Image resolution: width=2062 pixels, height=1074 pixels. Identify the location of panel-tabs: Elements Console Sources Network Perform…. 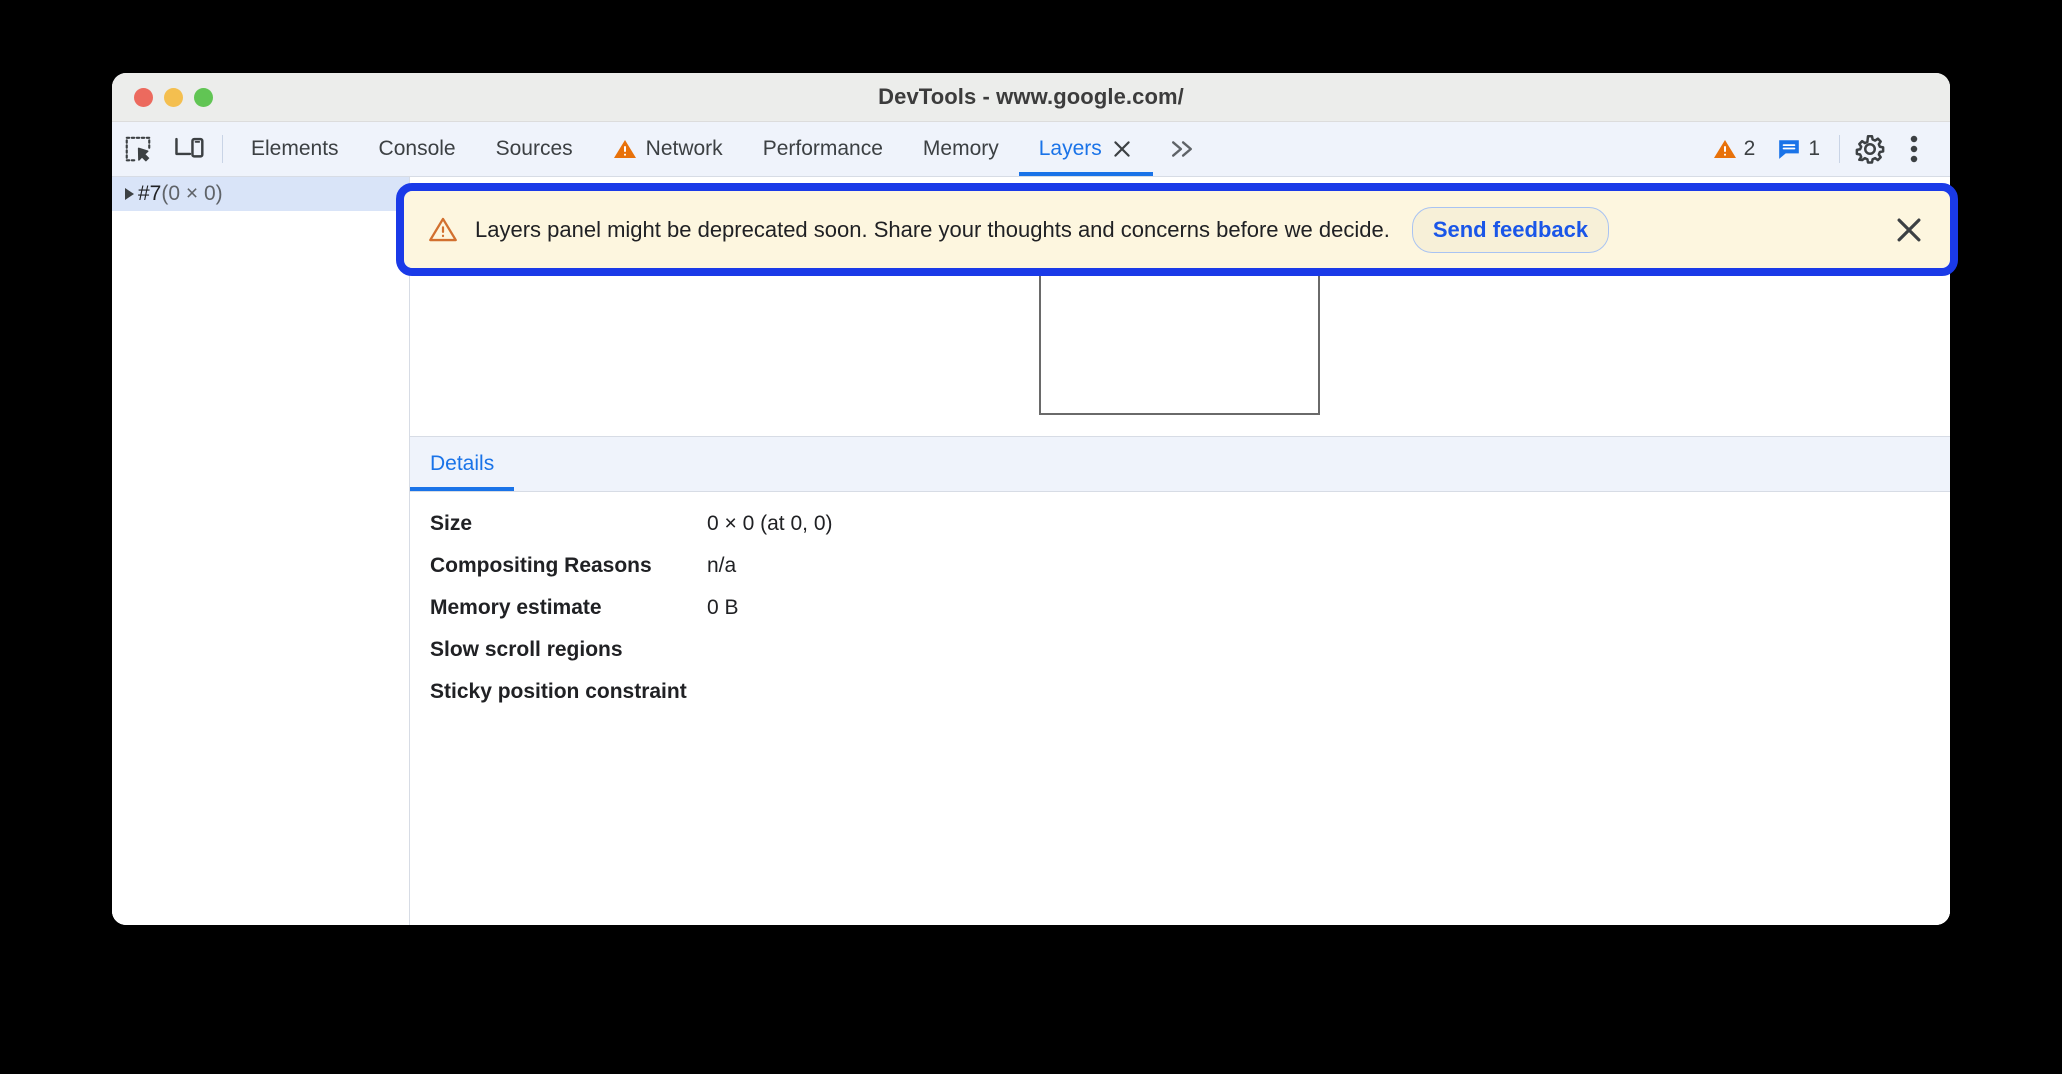
(966, 149).